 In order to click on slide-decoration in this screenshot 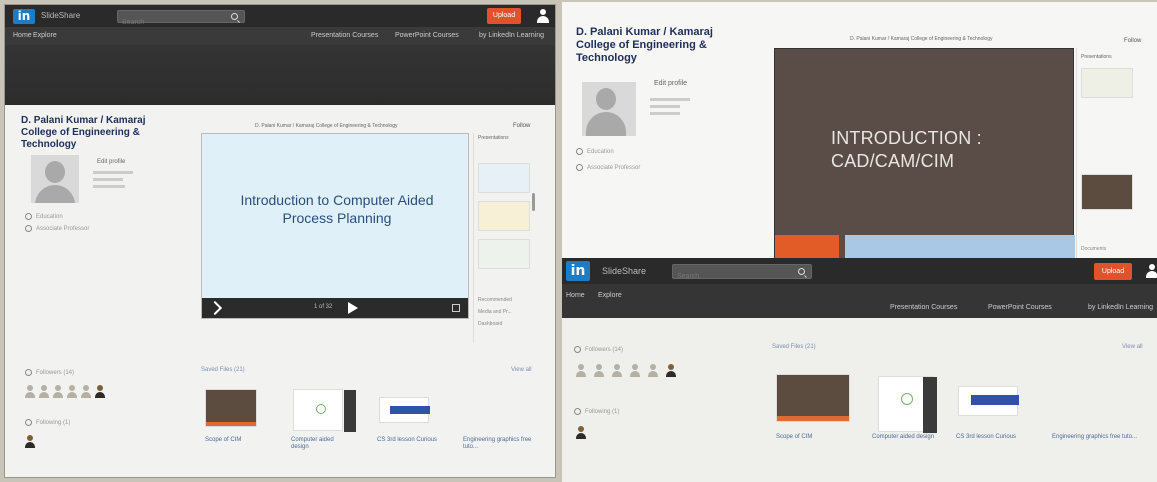, I will do `click(807, 247)`.